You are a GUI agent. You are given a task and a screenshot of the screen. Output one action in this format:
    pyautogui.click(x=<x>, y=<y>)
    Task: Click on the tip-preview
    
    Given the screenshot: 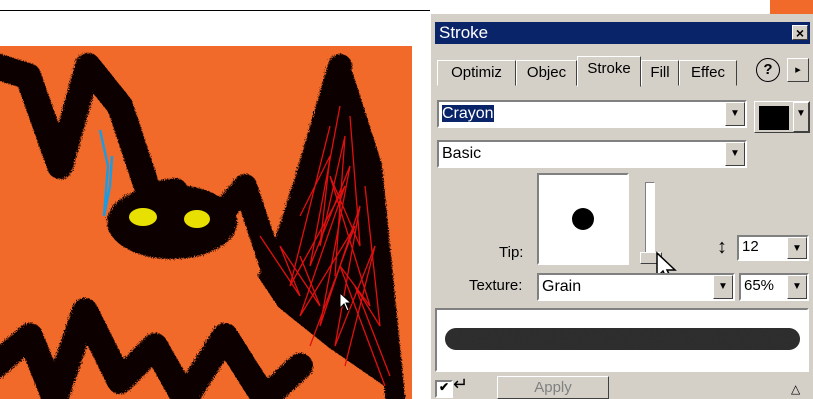 What is the action you would take?
    pyautogui.click(x=583, y=219)
    